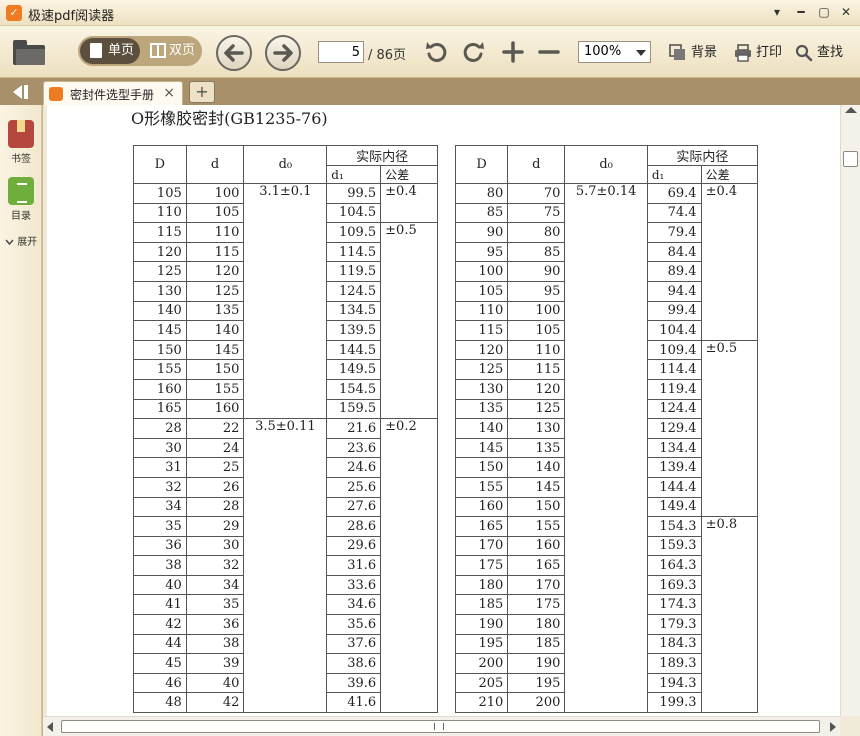  Describe the element at coordinates (513, 52) in the screenshot. I see `zoom-in-button` at that location.